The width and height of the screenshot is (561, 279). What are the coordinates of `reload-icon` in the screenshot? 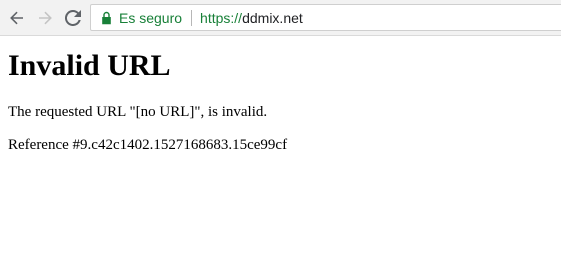 It's located at (73, 18).